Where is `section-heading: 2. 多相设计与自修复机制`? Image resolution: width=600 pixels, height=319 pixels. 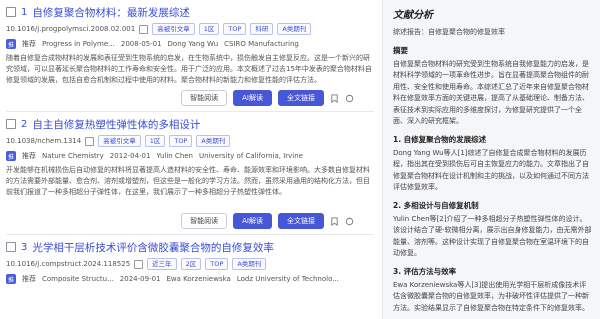
section-heading: 2. 多相设计与自修复机制 is located at coordinates (436, 205).